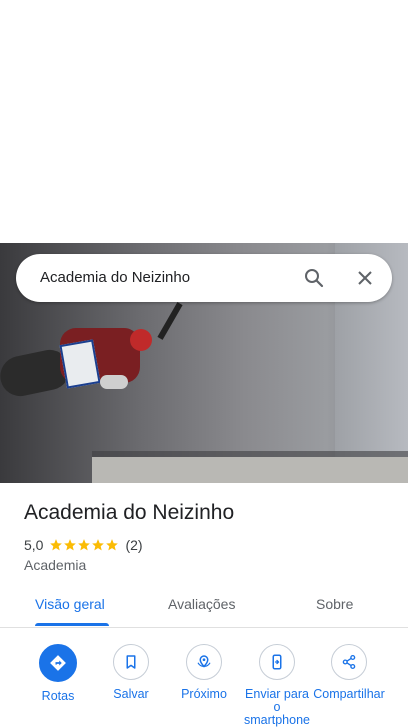 Image resolution: width=408 pixels, height=727 pixels. I want to click on search-bar: Academia do Neizinho, so click(204, 278).